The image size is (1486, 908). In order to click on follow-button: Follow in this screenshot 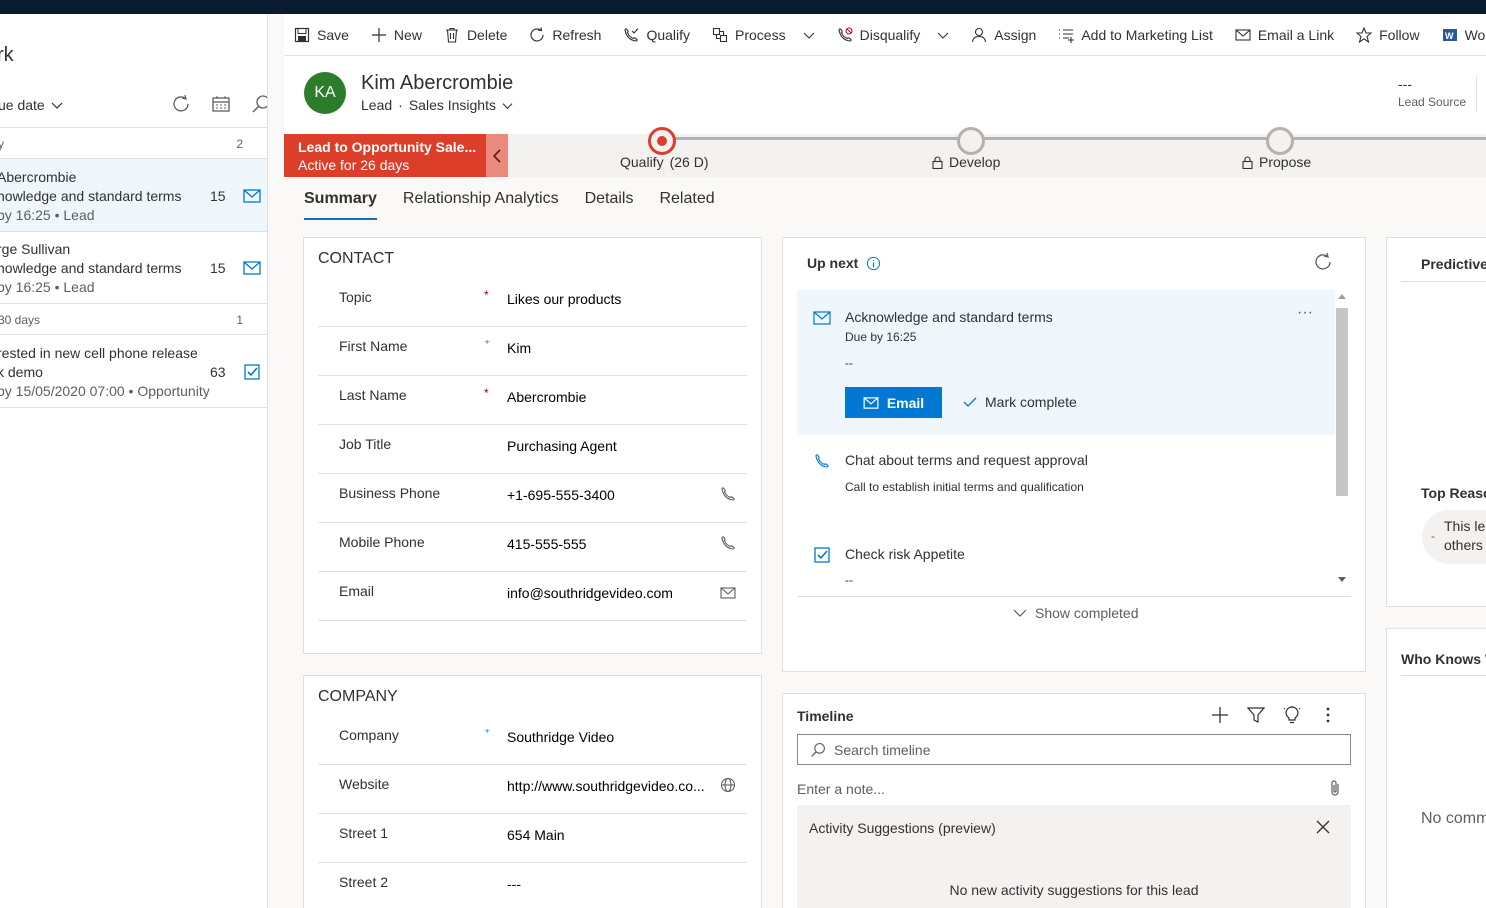, I will do `click(1388, 34)`.